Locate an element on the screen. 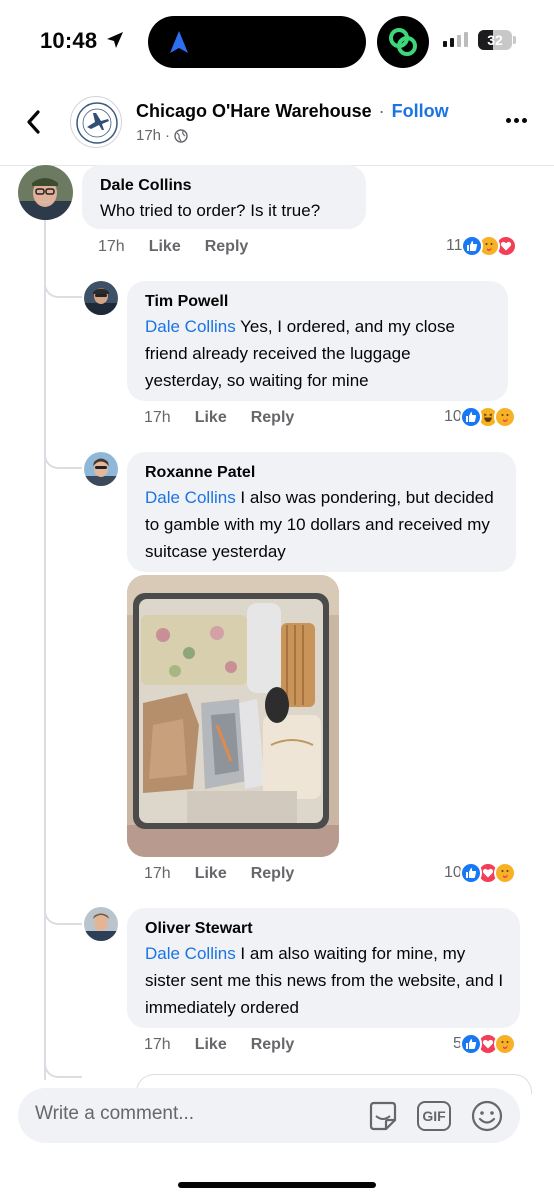 The width and height of the screenshot is (554, 1200). status-bar: 10:48 32 is located at coordinates (277, 41).